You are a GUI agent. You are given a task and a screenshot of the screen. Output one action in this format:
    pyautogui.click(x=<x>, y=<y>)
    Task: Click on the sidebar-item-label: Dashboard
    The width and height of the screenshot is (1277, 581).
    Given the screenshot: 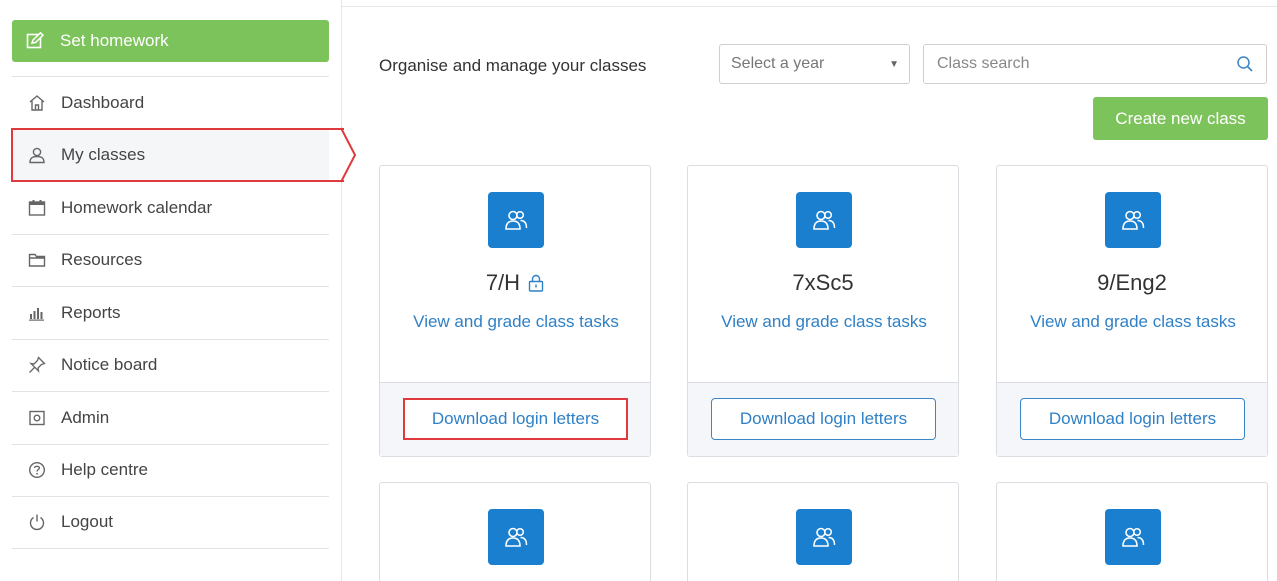 What is the action you would take?
    pyautogui.click(x=103, y=102)
    